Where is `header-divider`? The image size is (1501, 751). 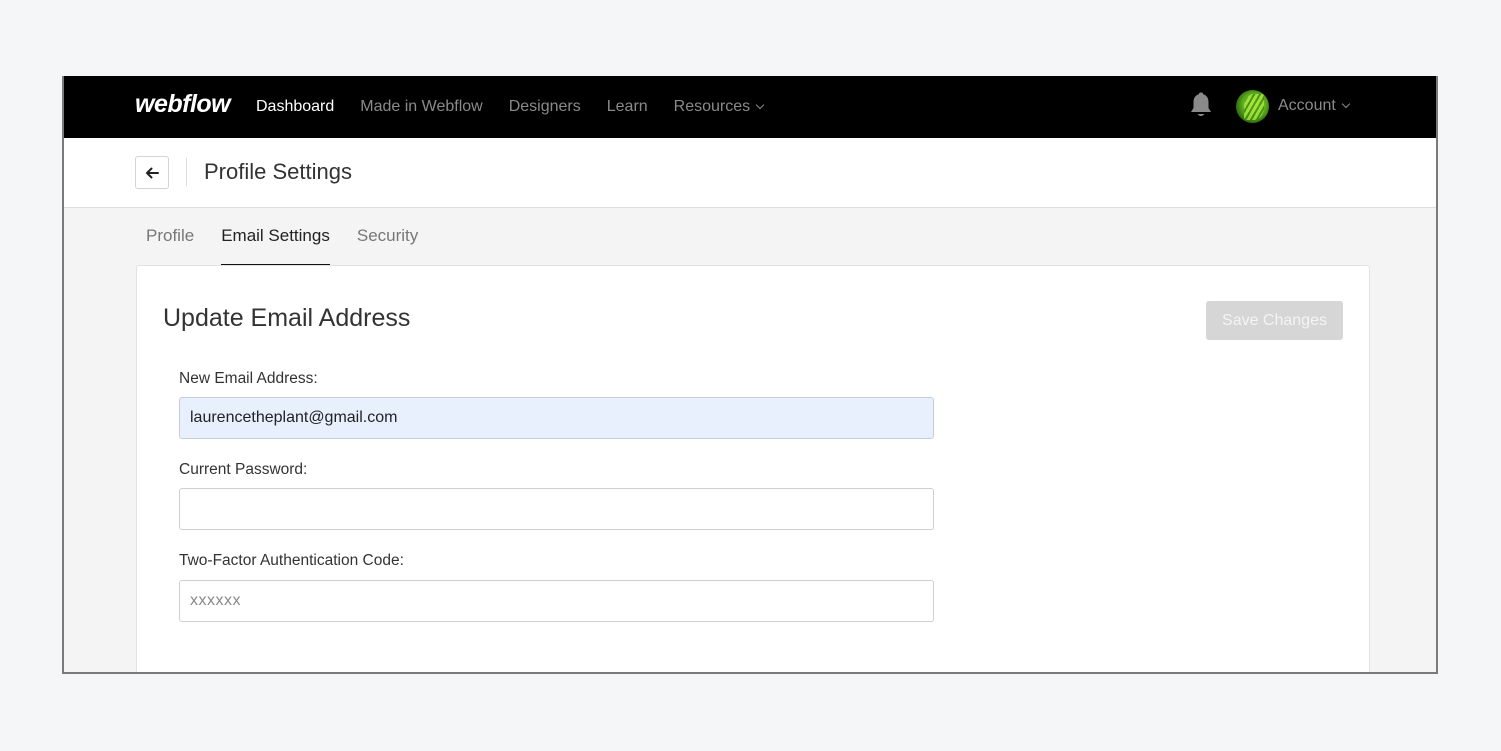 header-divider is located at coordinates (186, 172).